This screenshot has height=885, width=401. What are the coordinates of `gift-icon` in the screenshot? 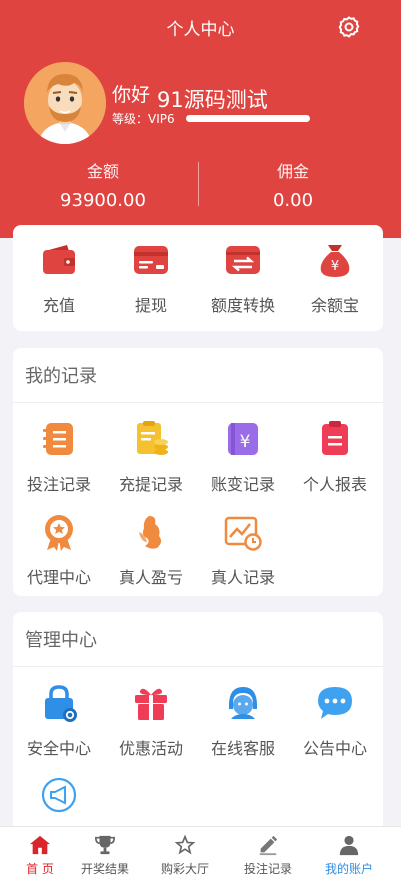 It's located at (151, 704).